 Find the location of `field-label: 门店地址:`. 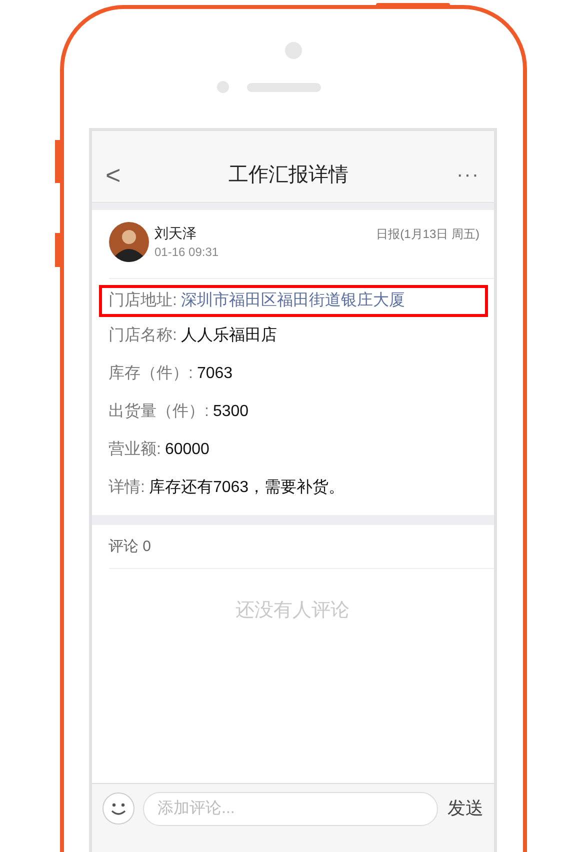

field-label: 门店地址: is located at coordinates (142, 300).